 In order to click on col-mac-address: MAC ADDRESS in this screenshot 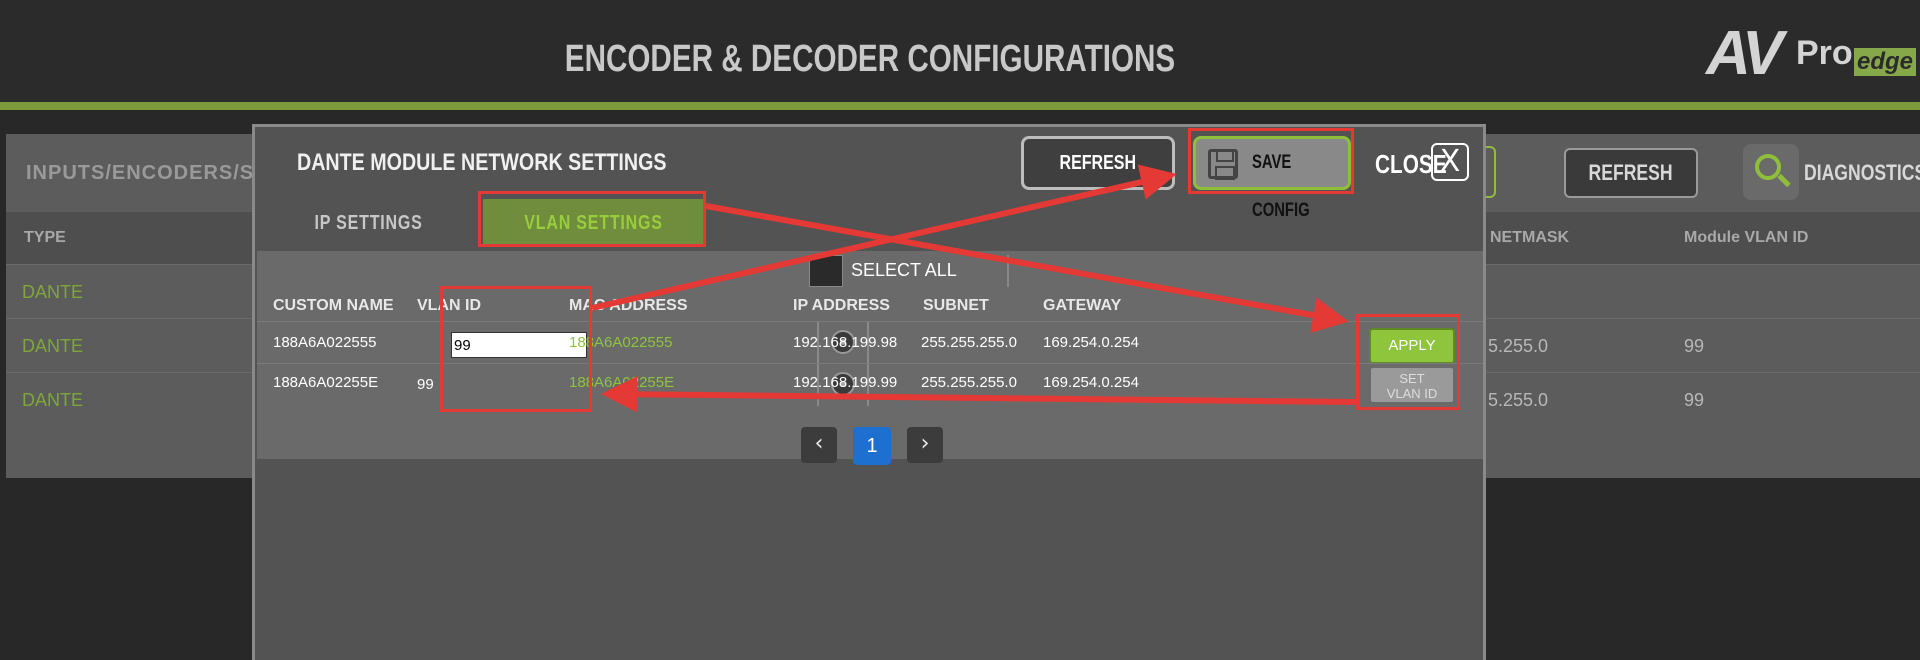, I will do `click(628, 305)`.